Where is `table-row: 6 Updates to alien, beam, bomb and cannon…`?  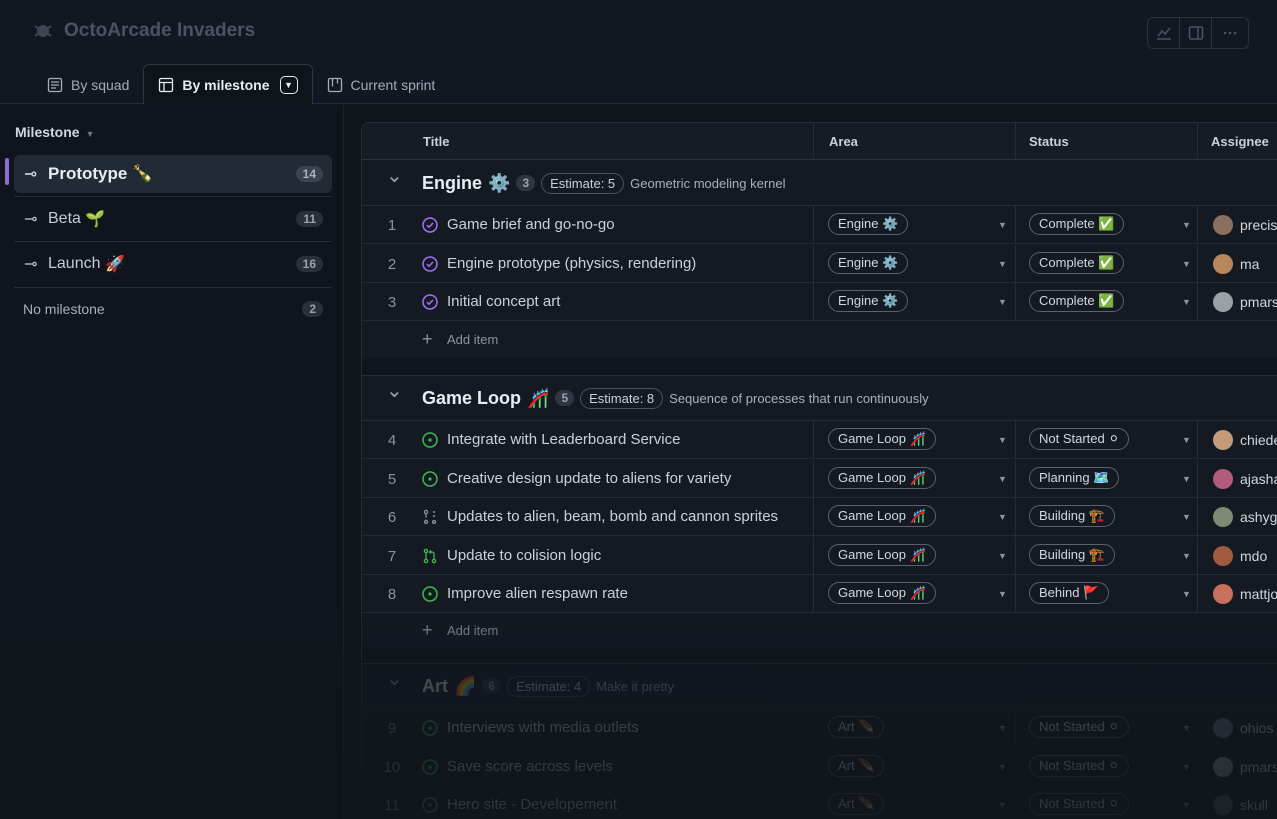 table-row: 6 Updates to alien, beam, bomb and cannon… is located at coordinates (819, 517).